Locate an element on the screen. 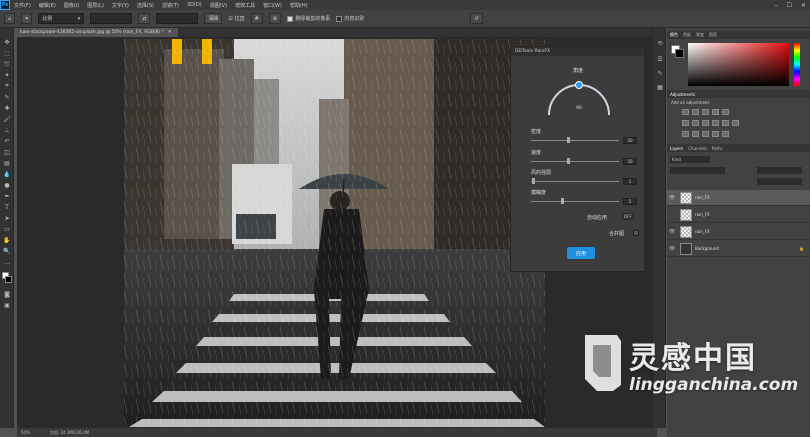 The image size is (810, 437). background-color-swatch is located at coordinates (8, 279).